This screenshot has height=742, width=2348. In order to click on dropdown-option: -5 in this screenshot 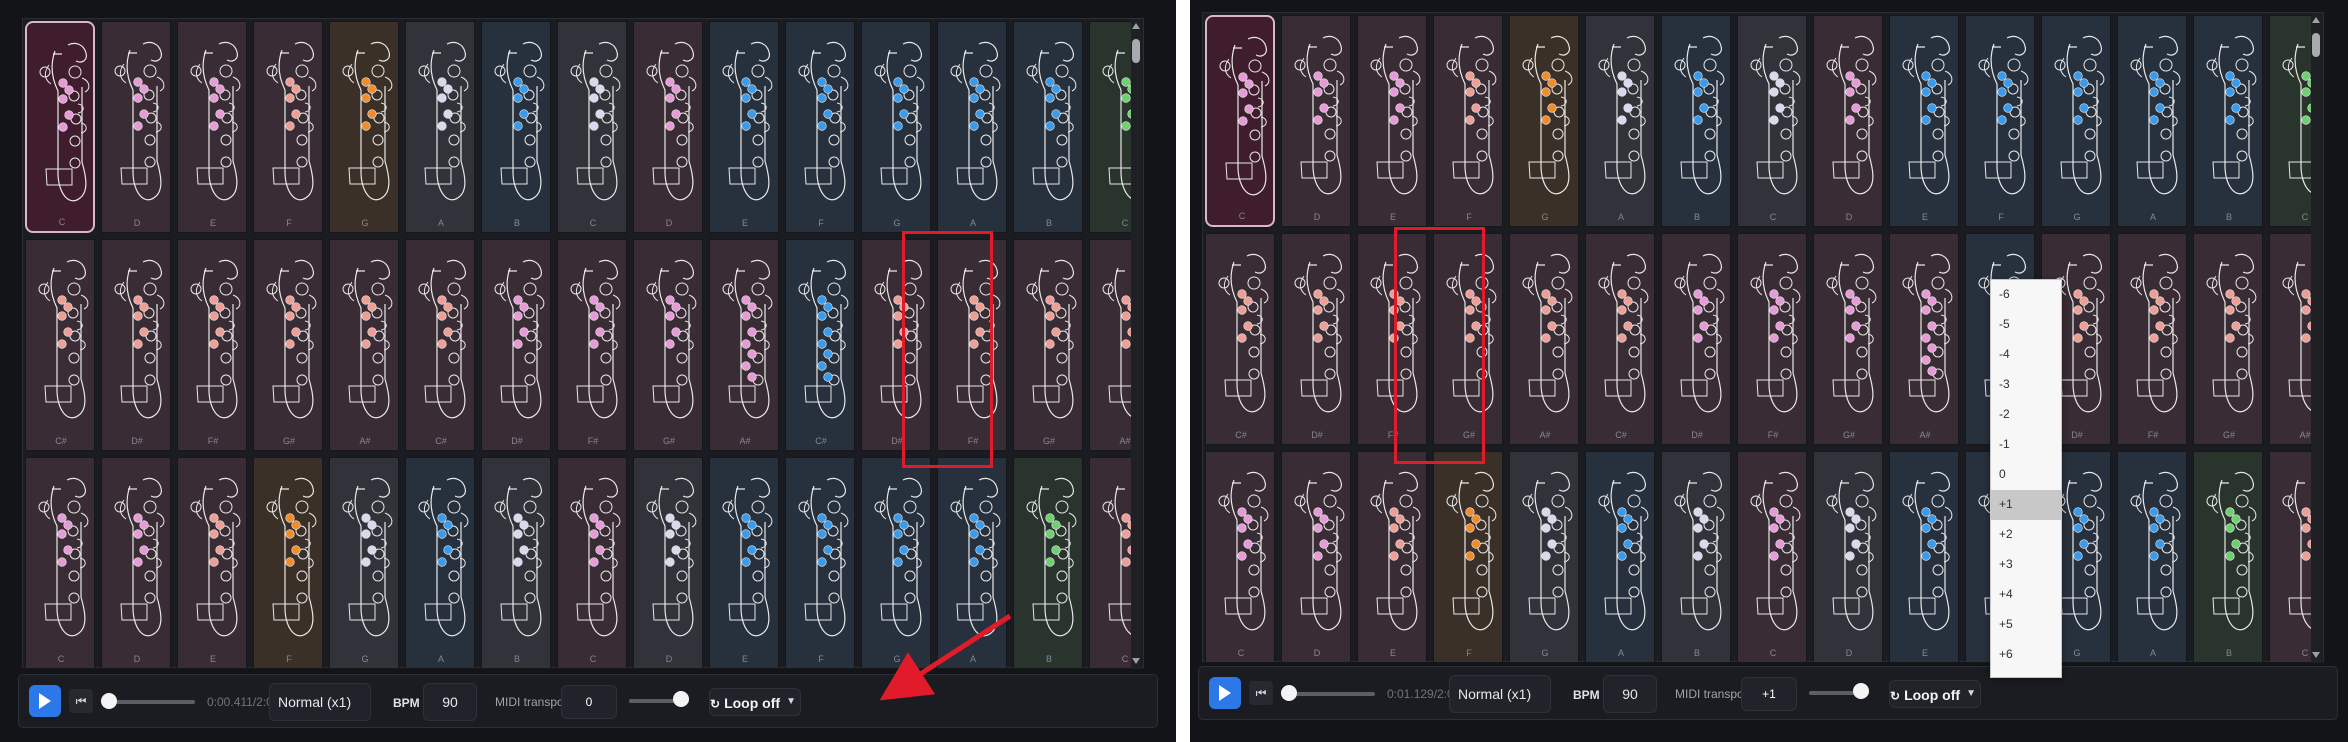, I will do `click(2026, 325)`.